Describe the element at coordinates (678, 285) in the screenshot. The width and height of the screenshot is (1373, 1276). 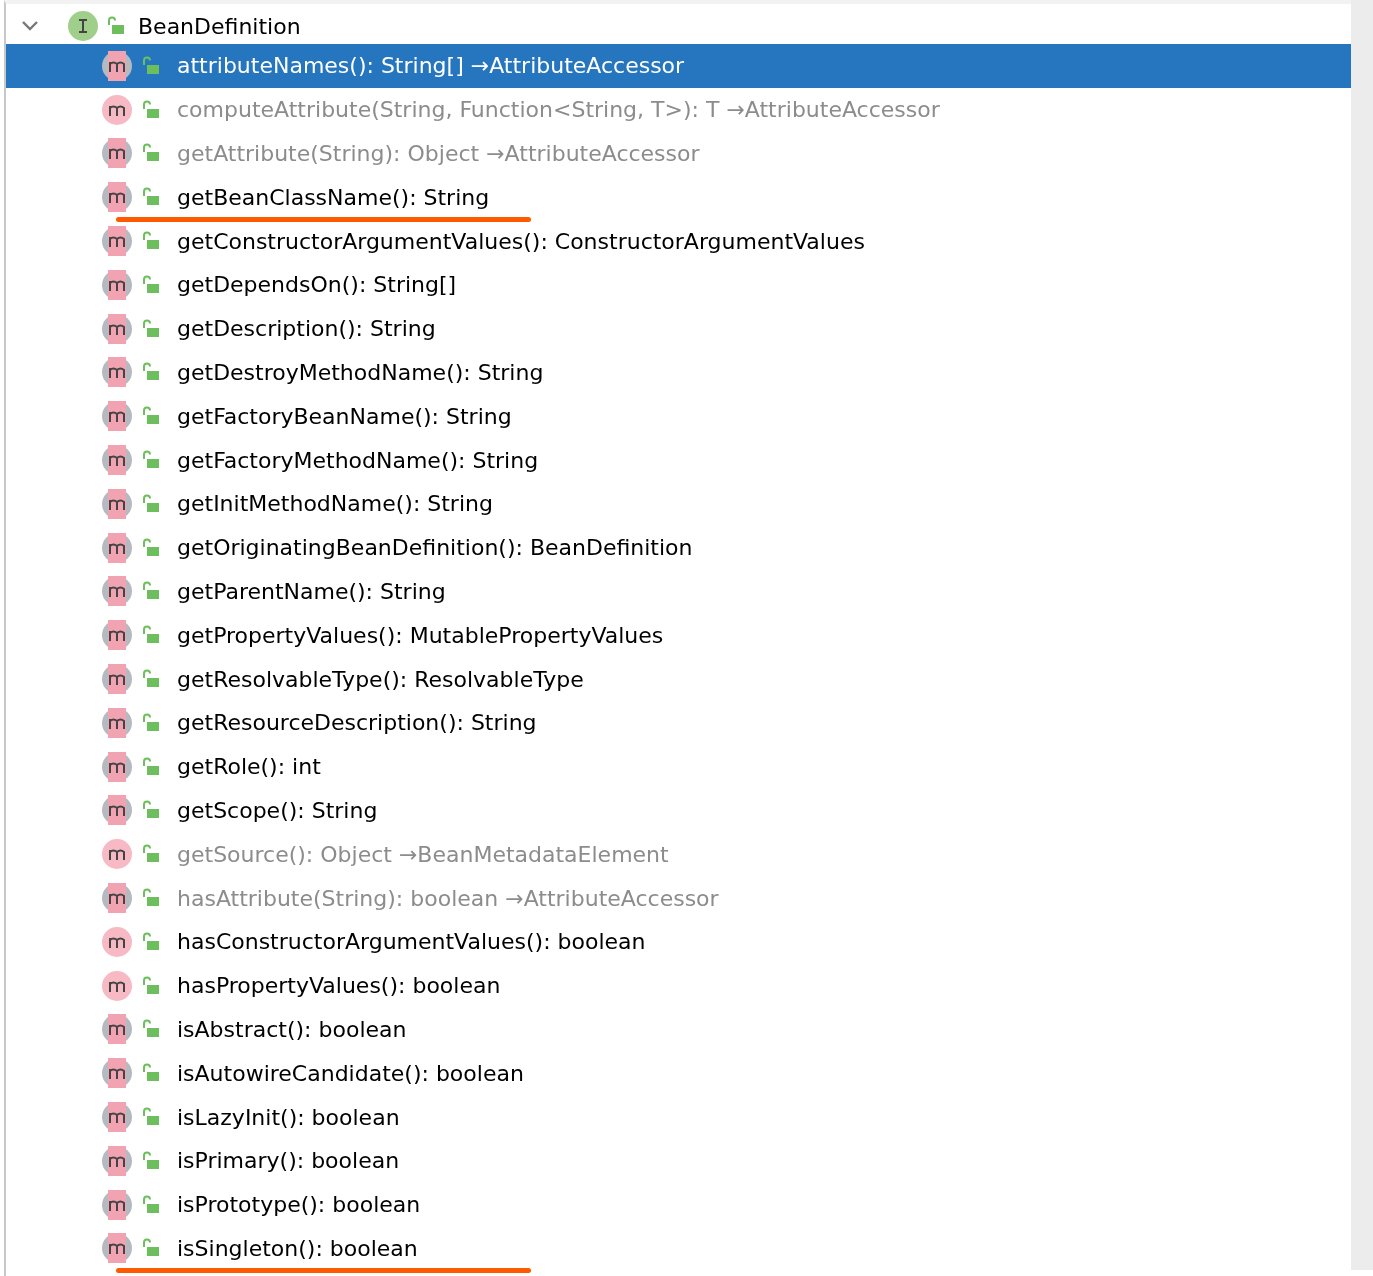
I see `method-row: getDependsOn(): String[]` at that location.